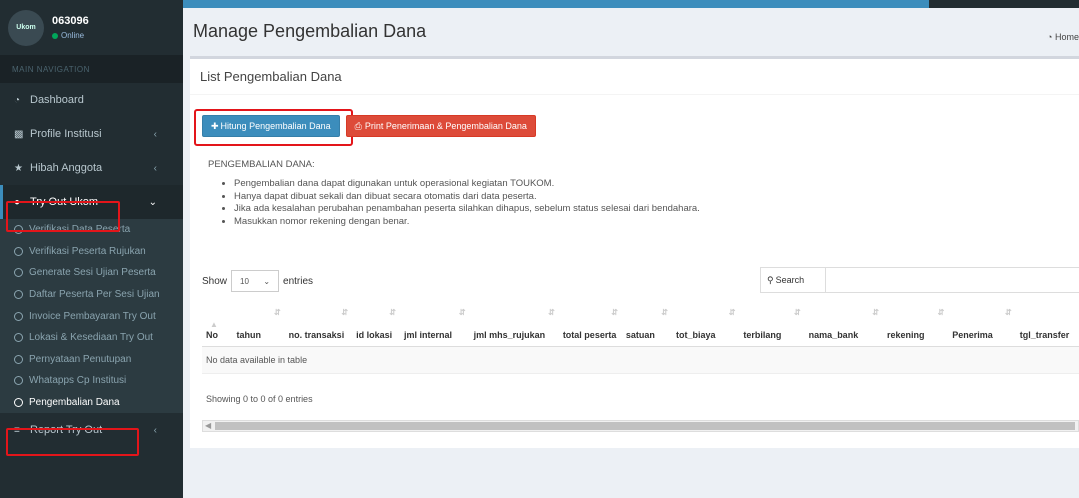 This screenshot has width=1079, height=498. I want to click on submenu-item-generate-sesi-ujian: Generate Sesi Ujian Peserta, so click(91, 273).